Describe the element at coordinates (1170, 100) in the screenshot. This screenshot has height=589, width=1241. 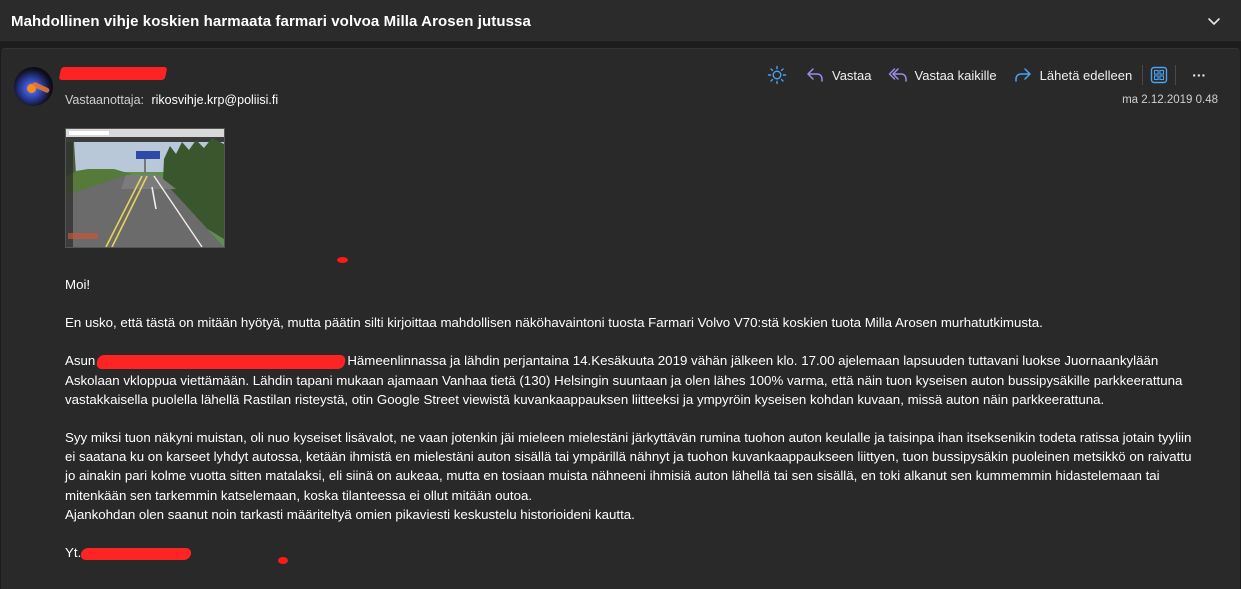
I see `sent-date: ma 2.12.2019 0.48` at that location.